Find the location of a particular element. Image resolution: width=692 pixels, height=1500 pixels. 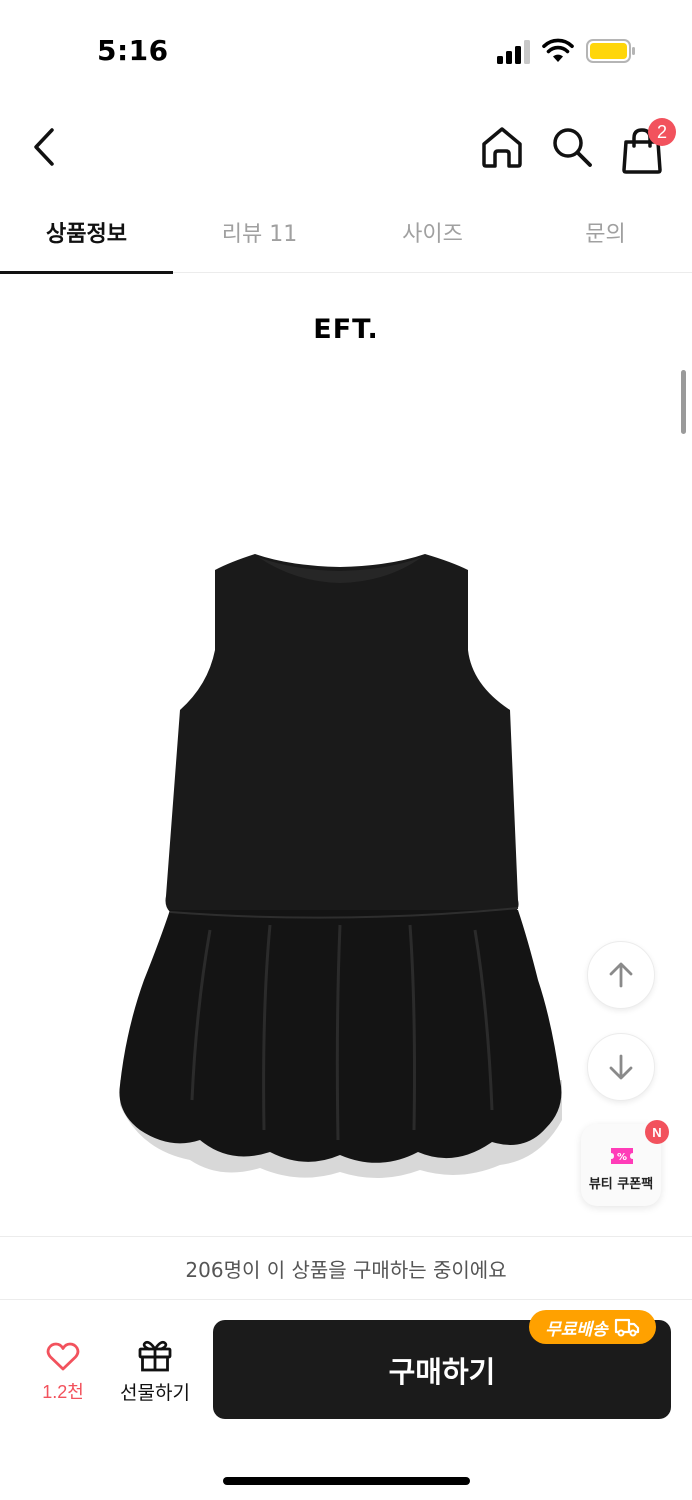

arrow-up-icon is located at coordinates (621, 975).